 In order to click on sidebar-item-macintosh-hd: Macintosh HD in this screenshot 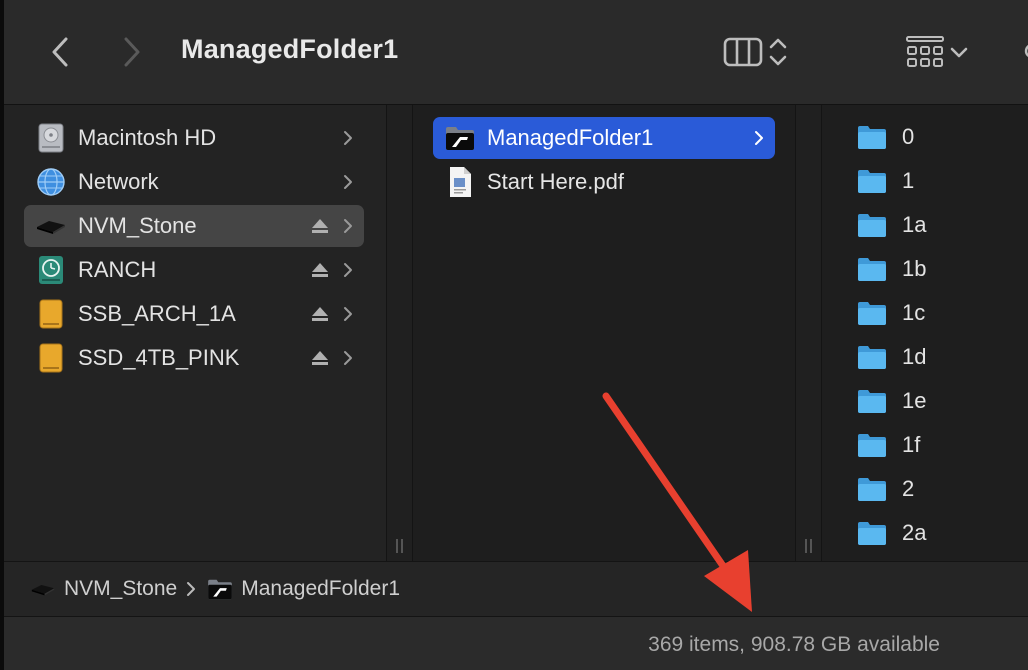, I will do `click(194, 138)`.